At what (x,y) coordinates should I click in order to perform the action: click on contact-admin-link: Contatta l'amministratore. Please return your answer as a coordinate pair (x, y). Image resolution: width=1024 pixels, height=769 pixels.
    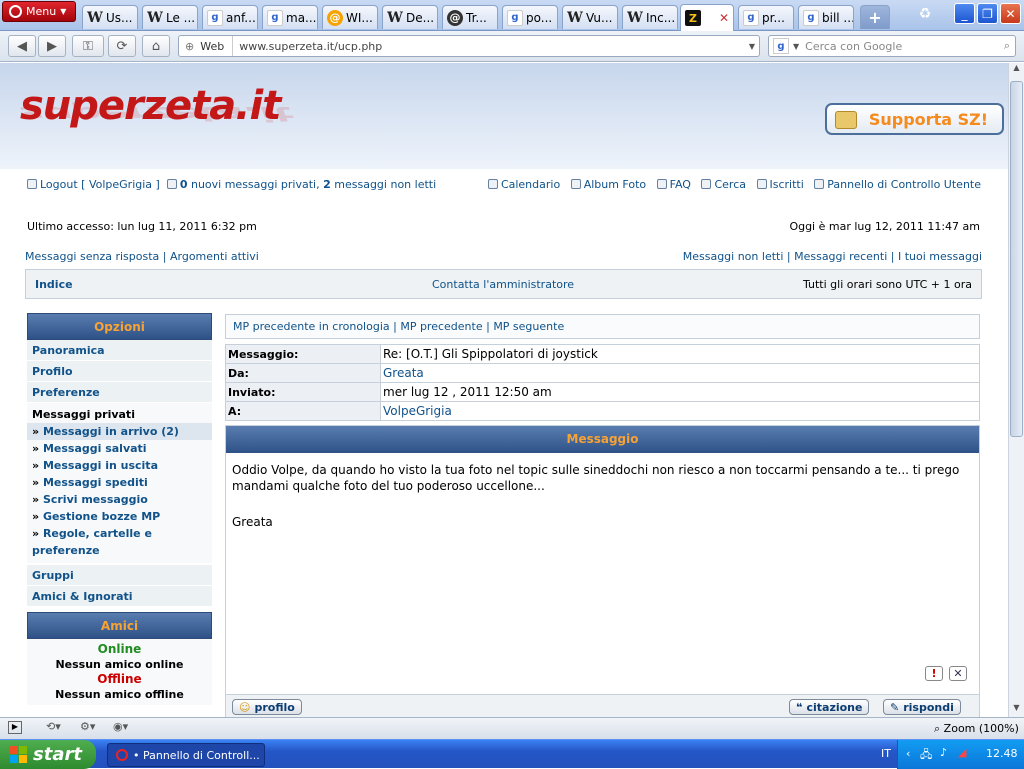
    Looking at the image, I should click on (503, 284).